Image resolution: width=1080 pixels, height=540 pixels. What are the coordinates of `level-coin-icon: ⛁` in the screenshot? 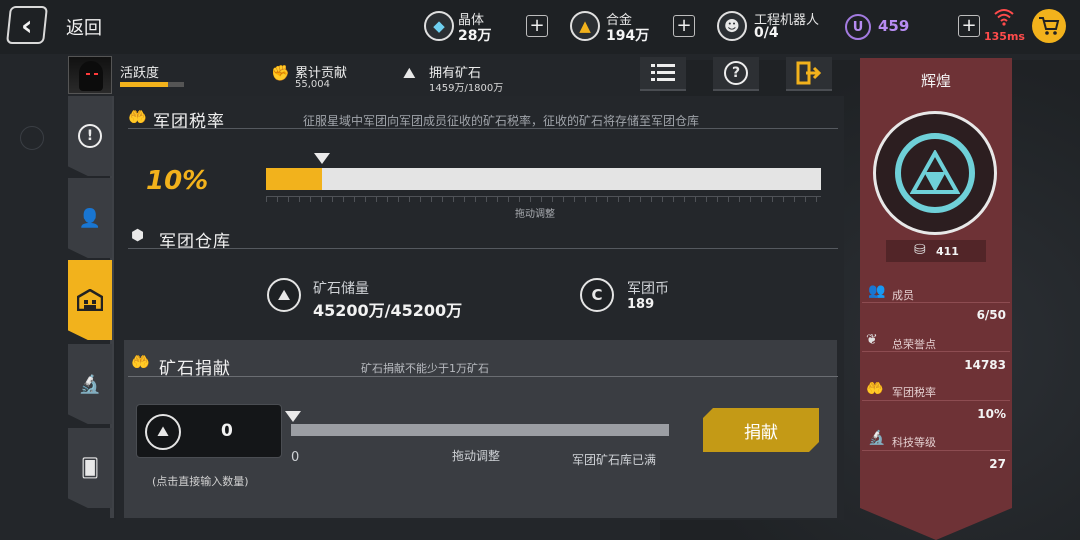 It's located at (920, 250).